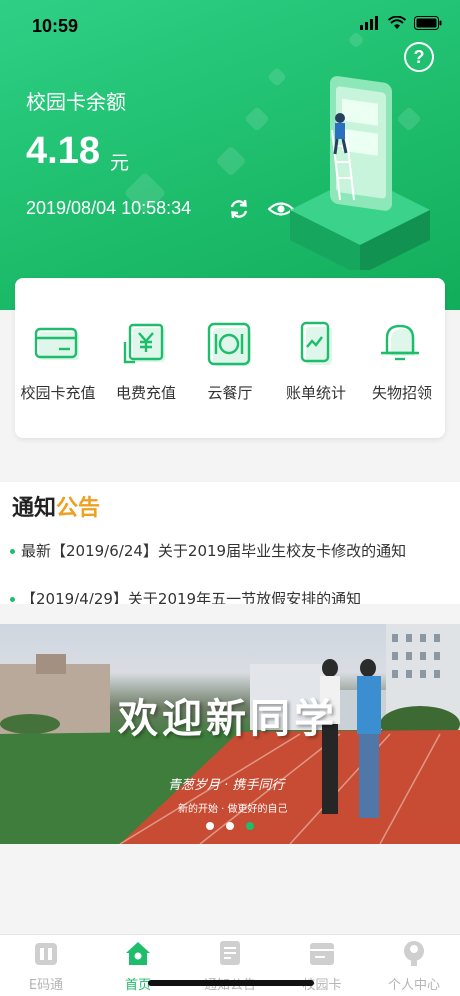 The image size is (460, 996). Describe the element at coordinates (58, 361) in the screenshot. I see `service-item-card-recharge: 校园卡充值` at that location.